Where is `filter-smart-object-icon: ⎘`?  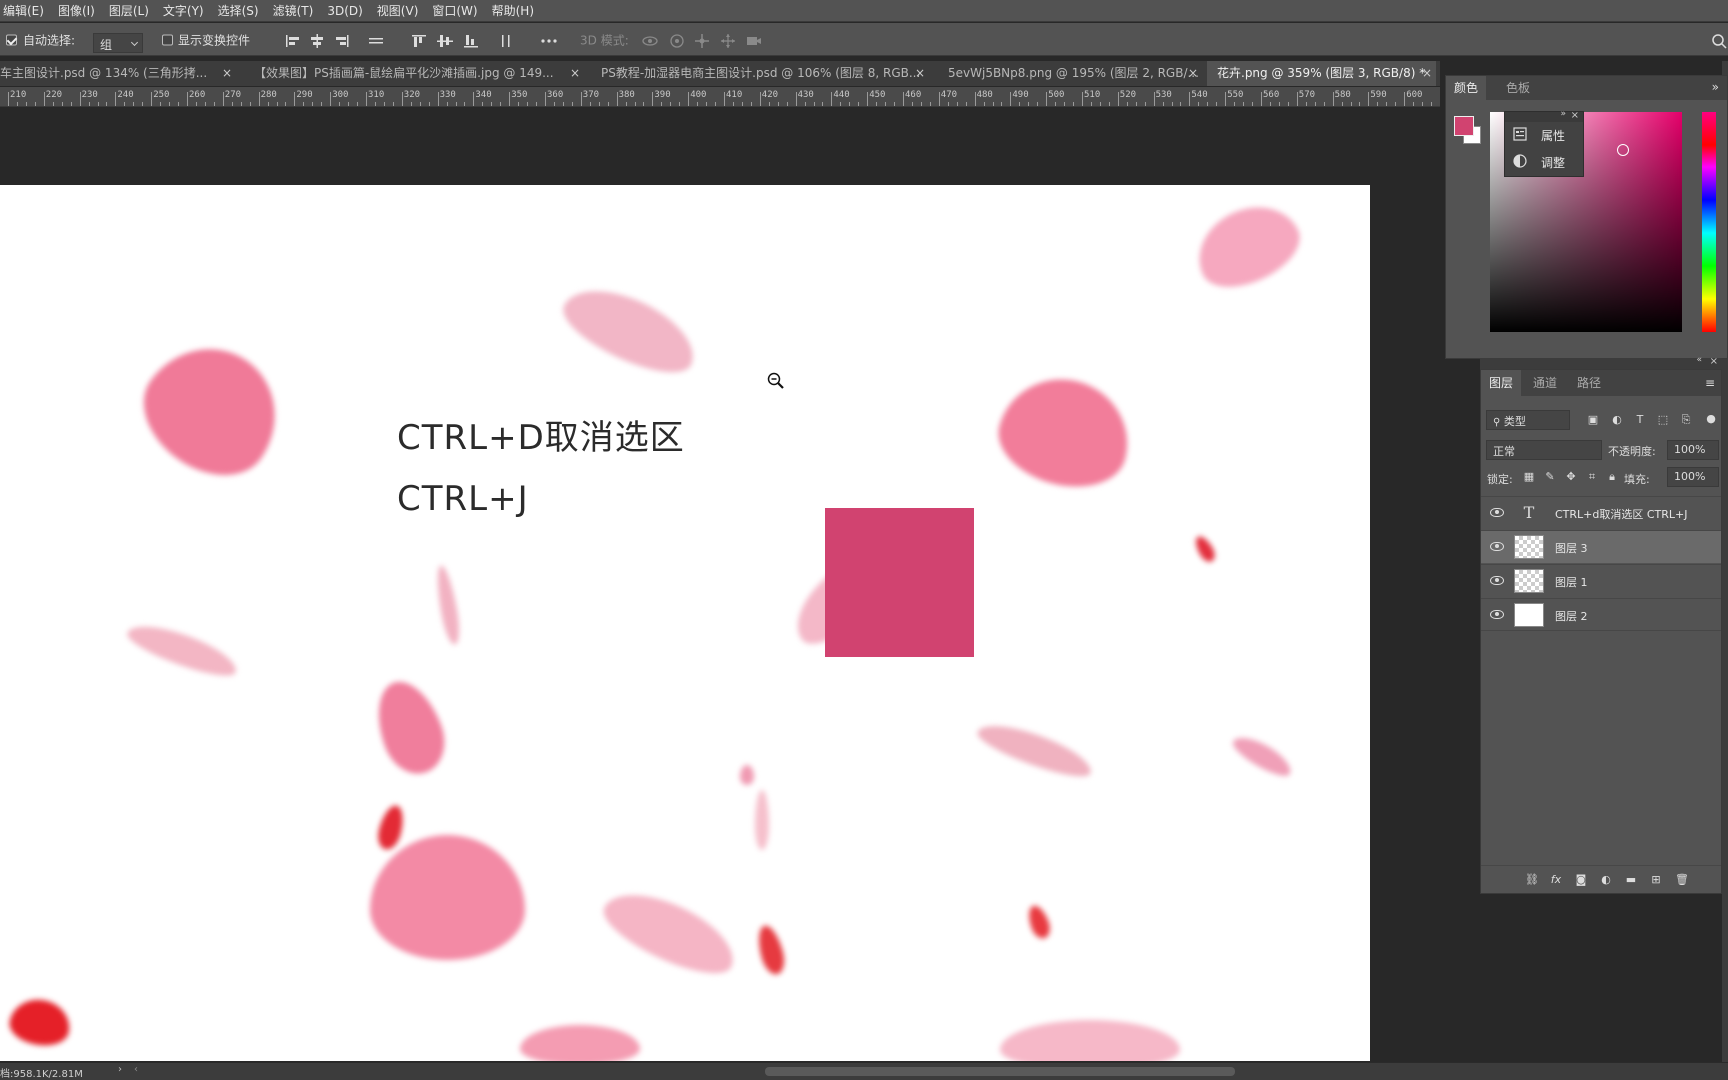
filter-smart-object-icon: ⎘ is located at coordinates (1686, 420).